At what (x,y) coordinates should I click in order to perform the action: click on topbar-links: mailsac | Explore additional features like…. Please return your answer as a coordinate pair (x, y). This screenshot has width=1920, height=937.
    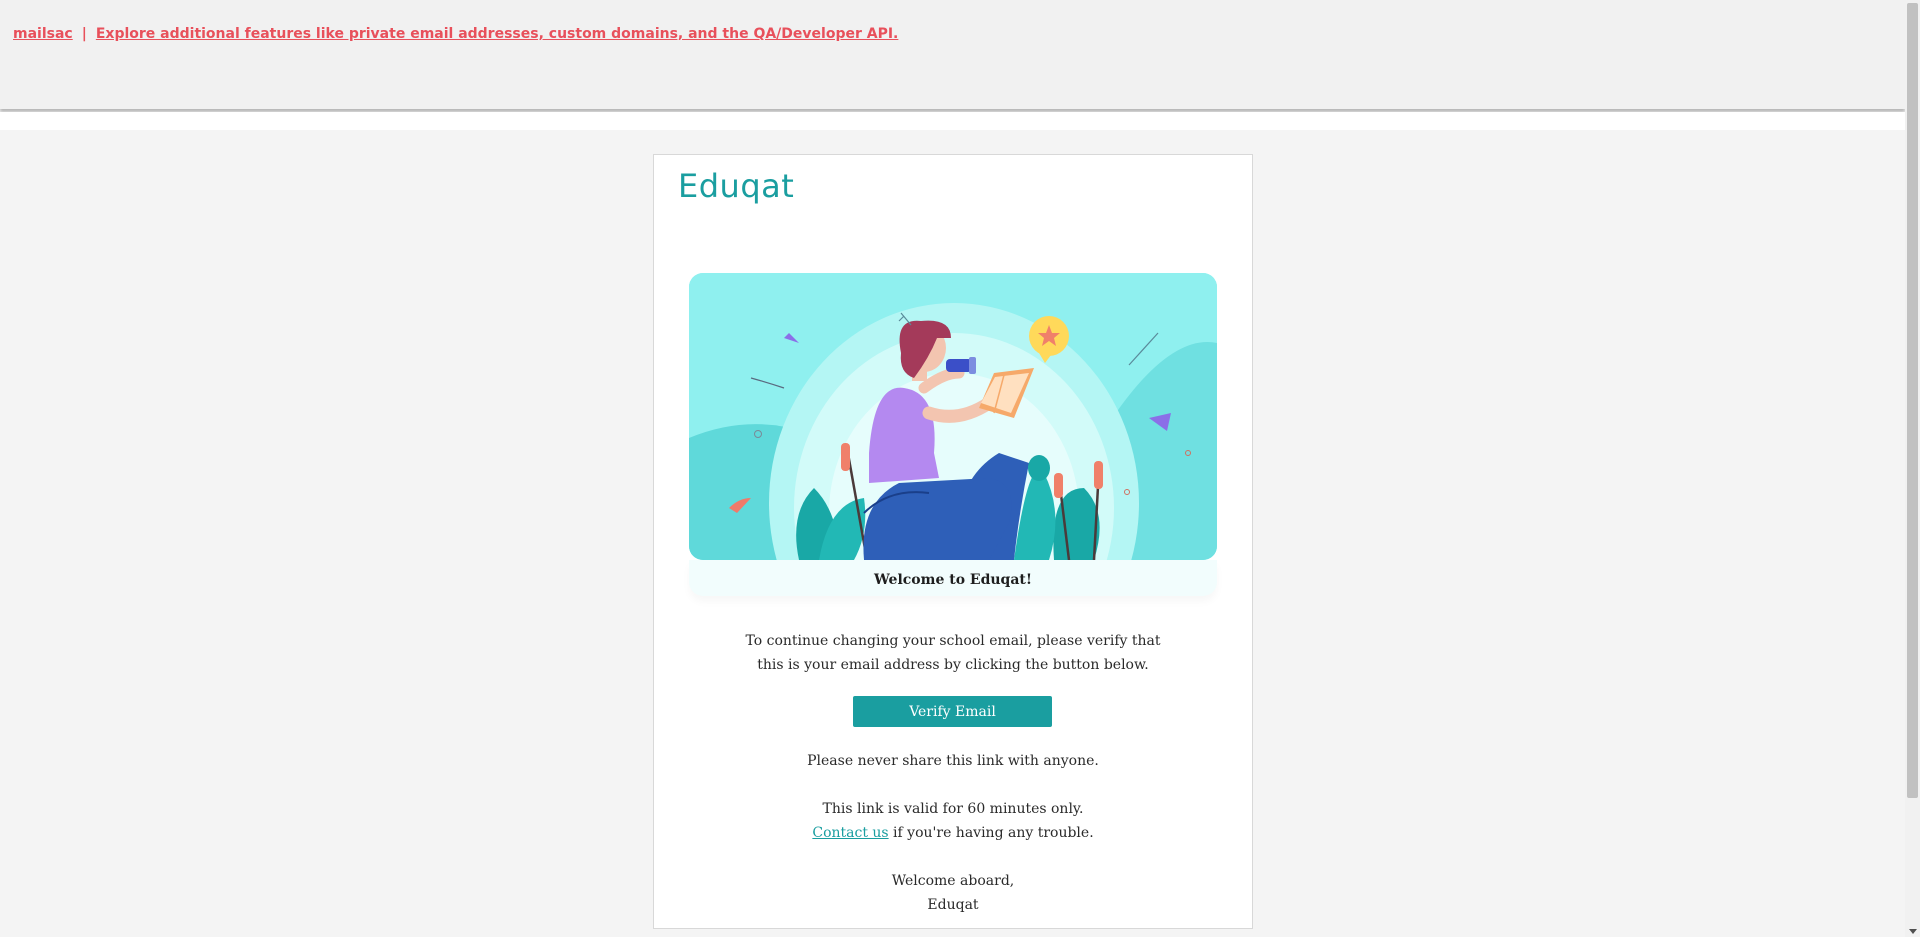
    Looking at the image, I should click on (455, 34).